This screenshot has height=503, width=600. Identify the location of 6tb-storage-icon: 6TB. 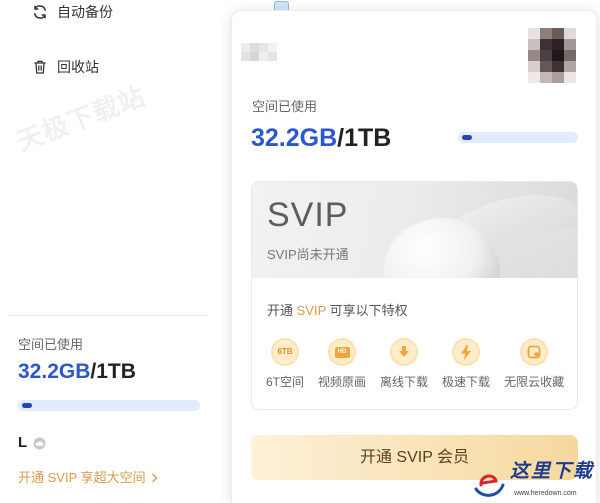
(285, 352).